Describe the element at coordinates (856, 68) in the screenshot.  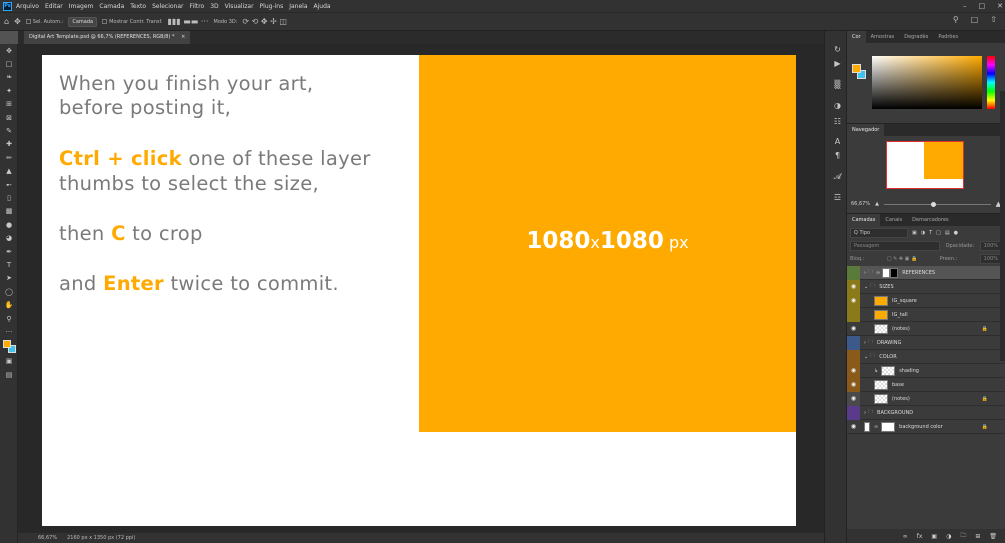
I see `panel-foreground-swatch` at that location.